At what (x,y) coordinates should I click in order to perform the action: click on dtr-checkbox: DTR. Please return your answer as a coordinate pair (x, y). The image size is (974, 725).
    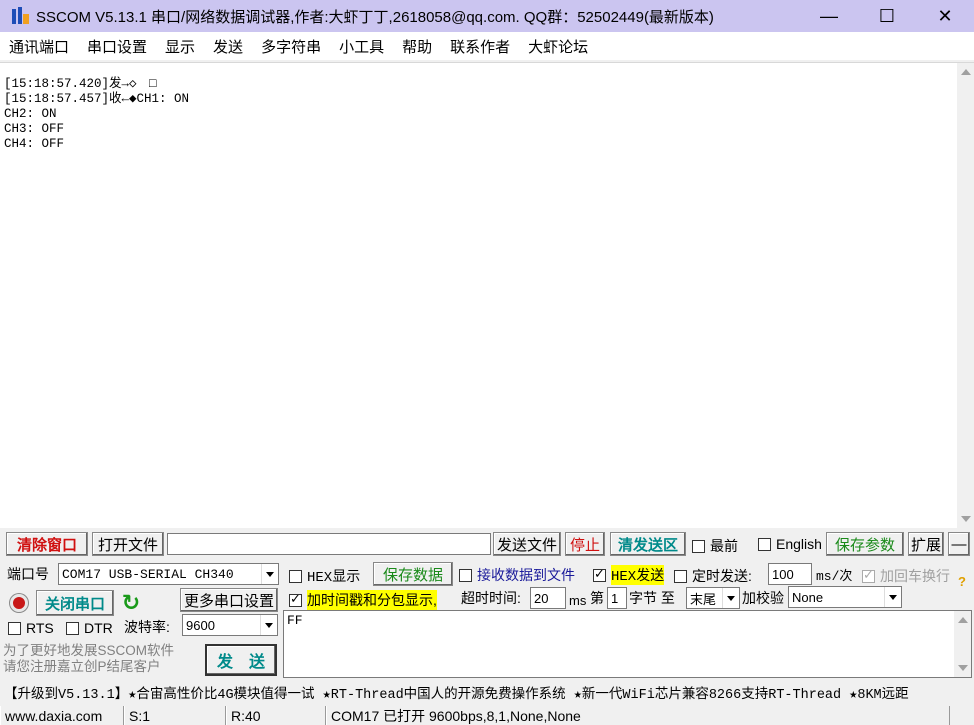
    Looking at the image, I should click on (89, 628).